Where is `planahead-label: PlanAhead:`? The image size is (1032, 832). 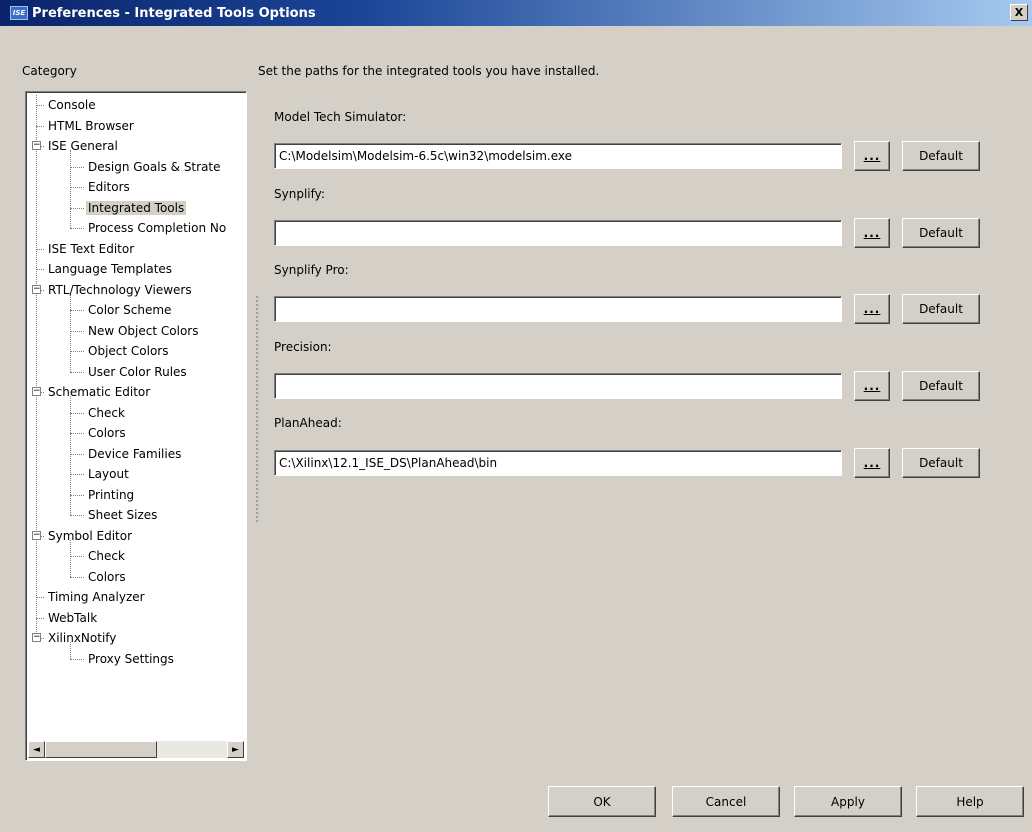
planahead-label: PlanAhead: is located at coordinates (308, 423).